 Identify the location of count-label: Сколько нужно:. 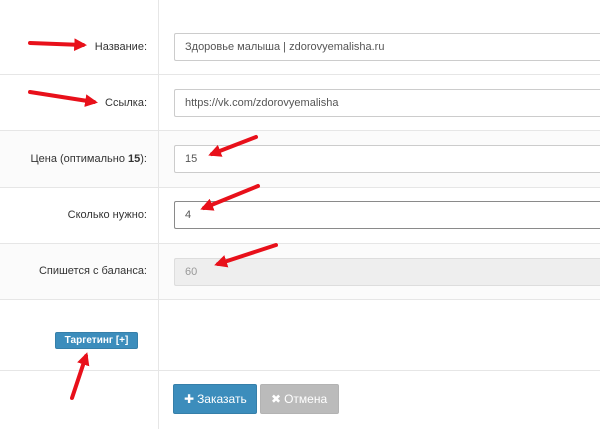
(107, 215).